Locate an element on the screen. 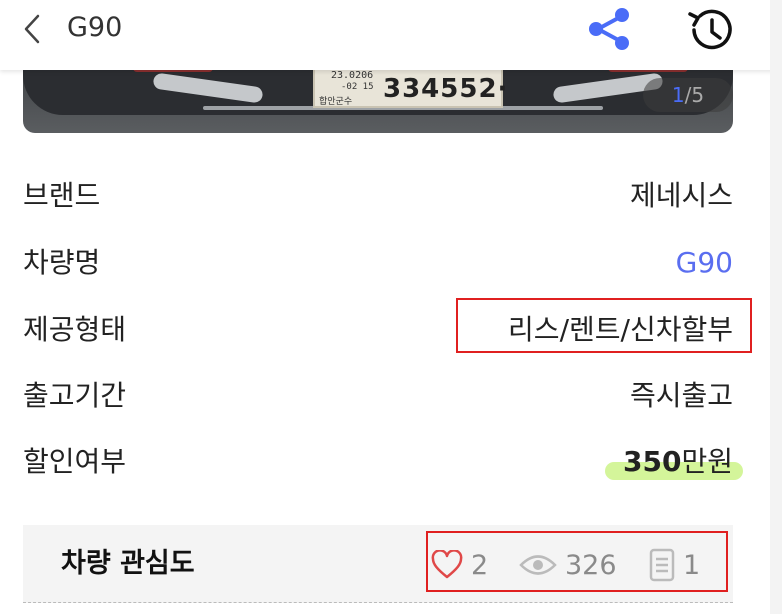 This screenshot has width=782, height=614. photo-counter-total: 5 is located at coordinates (698, 95).